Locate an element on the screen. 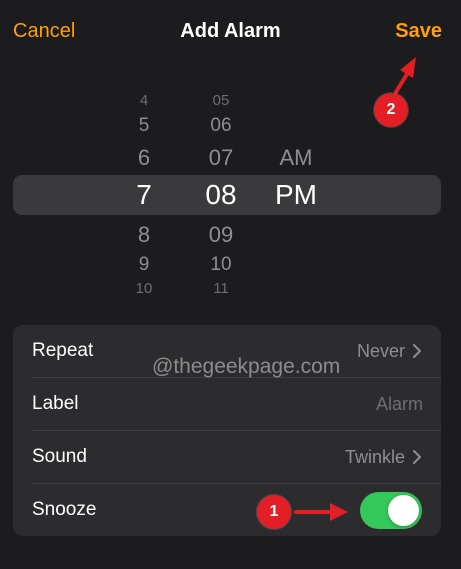 The height and width of the screenshot is (569, 461). annotation-badge-1: 1 is located at coordinates (274, 512).